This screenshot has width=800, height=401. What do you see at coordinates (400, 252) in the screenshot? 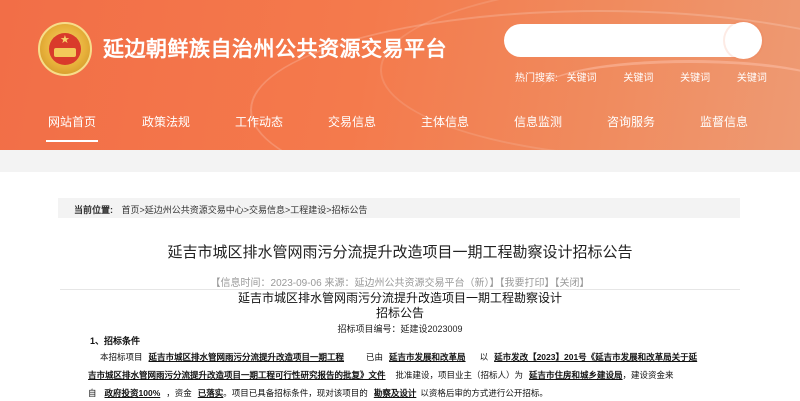
I see `article-title: 延吉市城区排水管网雨污分流提升改造项目一期工程勘察设计招标公告` at bounding box center [400, 252].